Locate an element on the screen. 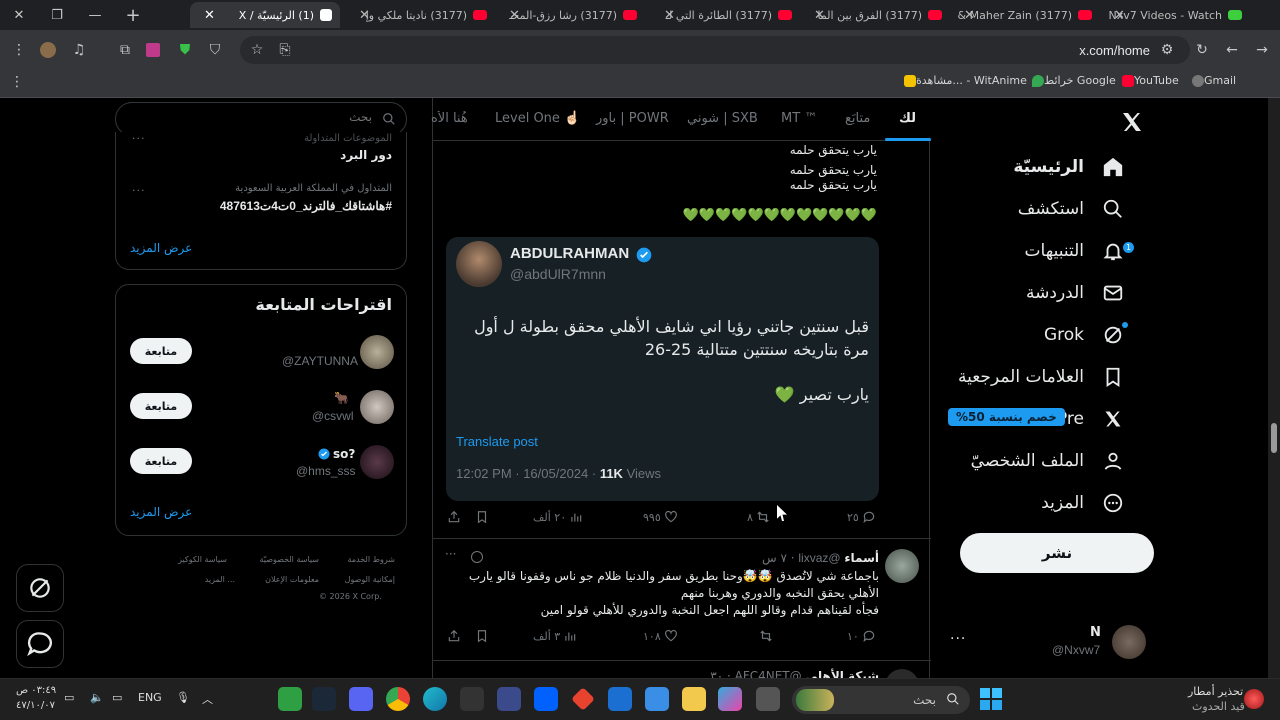 The height and width of the screenshot is (720, 1280). trend-name: دور البرد is located at coordinates (366, 155).